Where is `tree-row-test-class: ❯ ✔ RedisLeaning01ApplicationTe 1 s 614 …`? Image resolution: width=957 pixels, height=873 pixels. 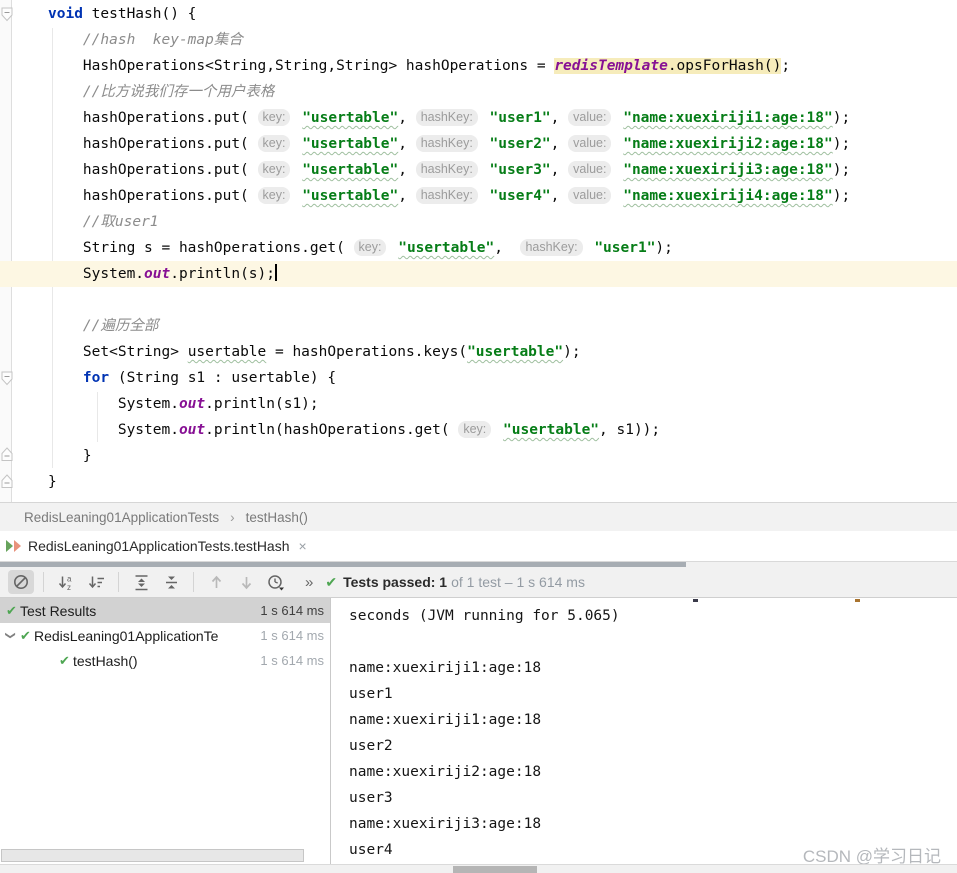
tree-row-test-class: ❯ ✔ RedisLeaning01ApplicationTe 1 s 614 … is located at coordinates (165, 635).